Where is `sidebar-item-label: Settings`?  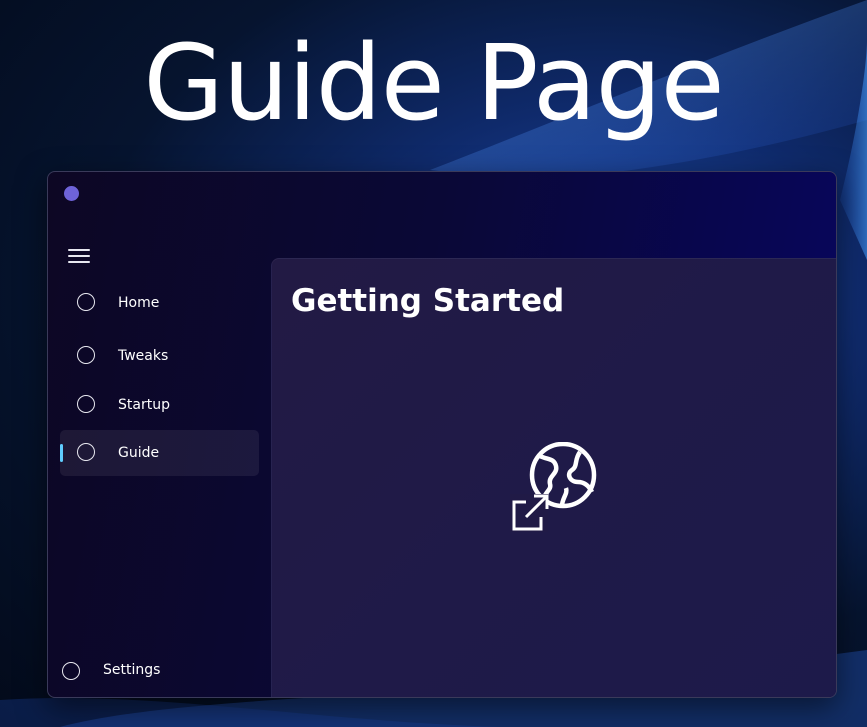 sidebar-item-label: Settings is located at coordinates (132, 670).